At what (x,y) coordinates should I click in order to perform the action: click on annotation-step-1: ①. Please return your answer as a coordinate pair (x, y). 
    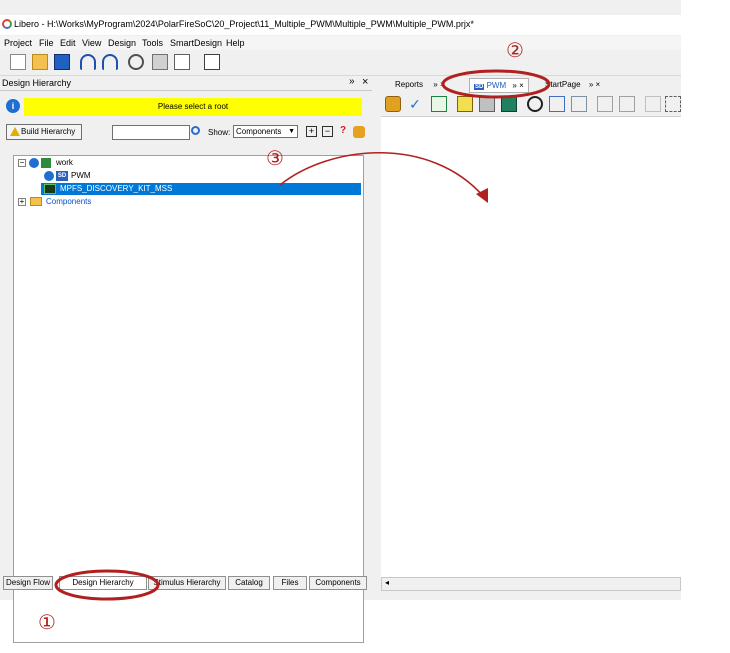
    Looking at the image, I should click on (47, 623).